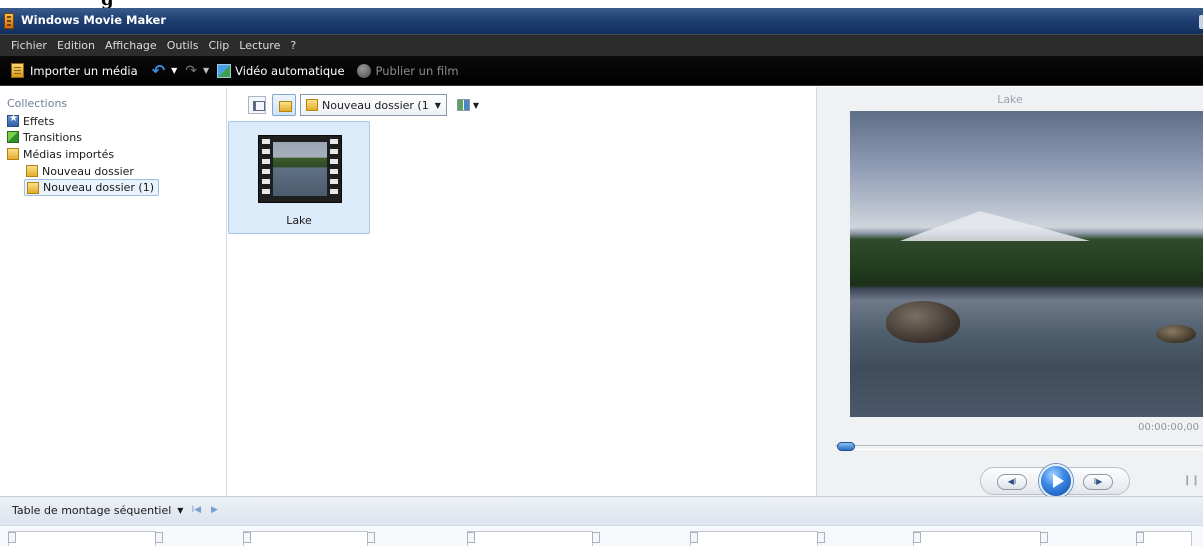 This screenshot has height=546, width=1203. What do you see at coordinates (191, 71) in the screenshot?
I see `redo-icon: ↷` at bounding box center [191, 71].